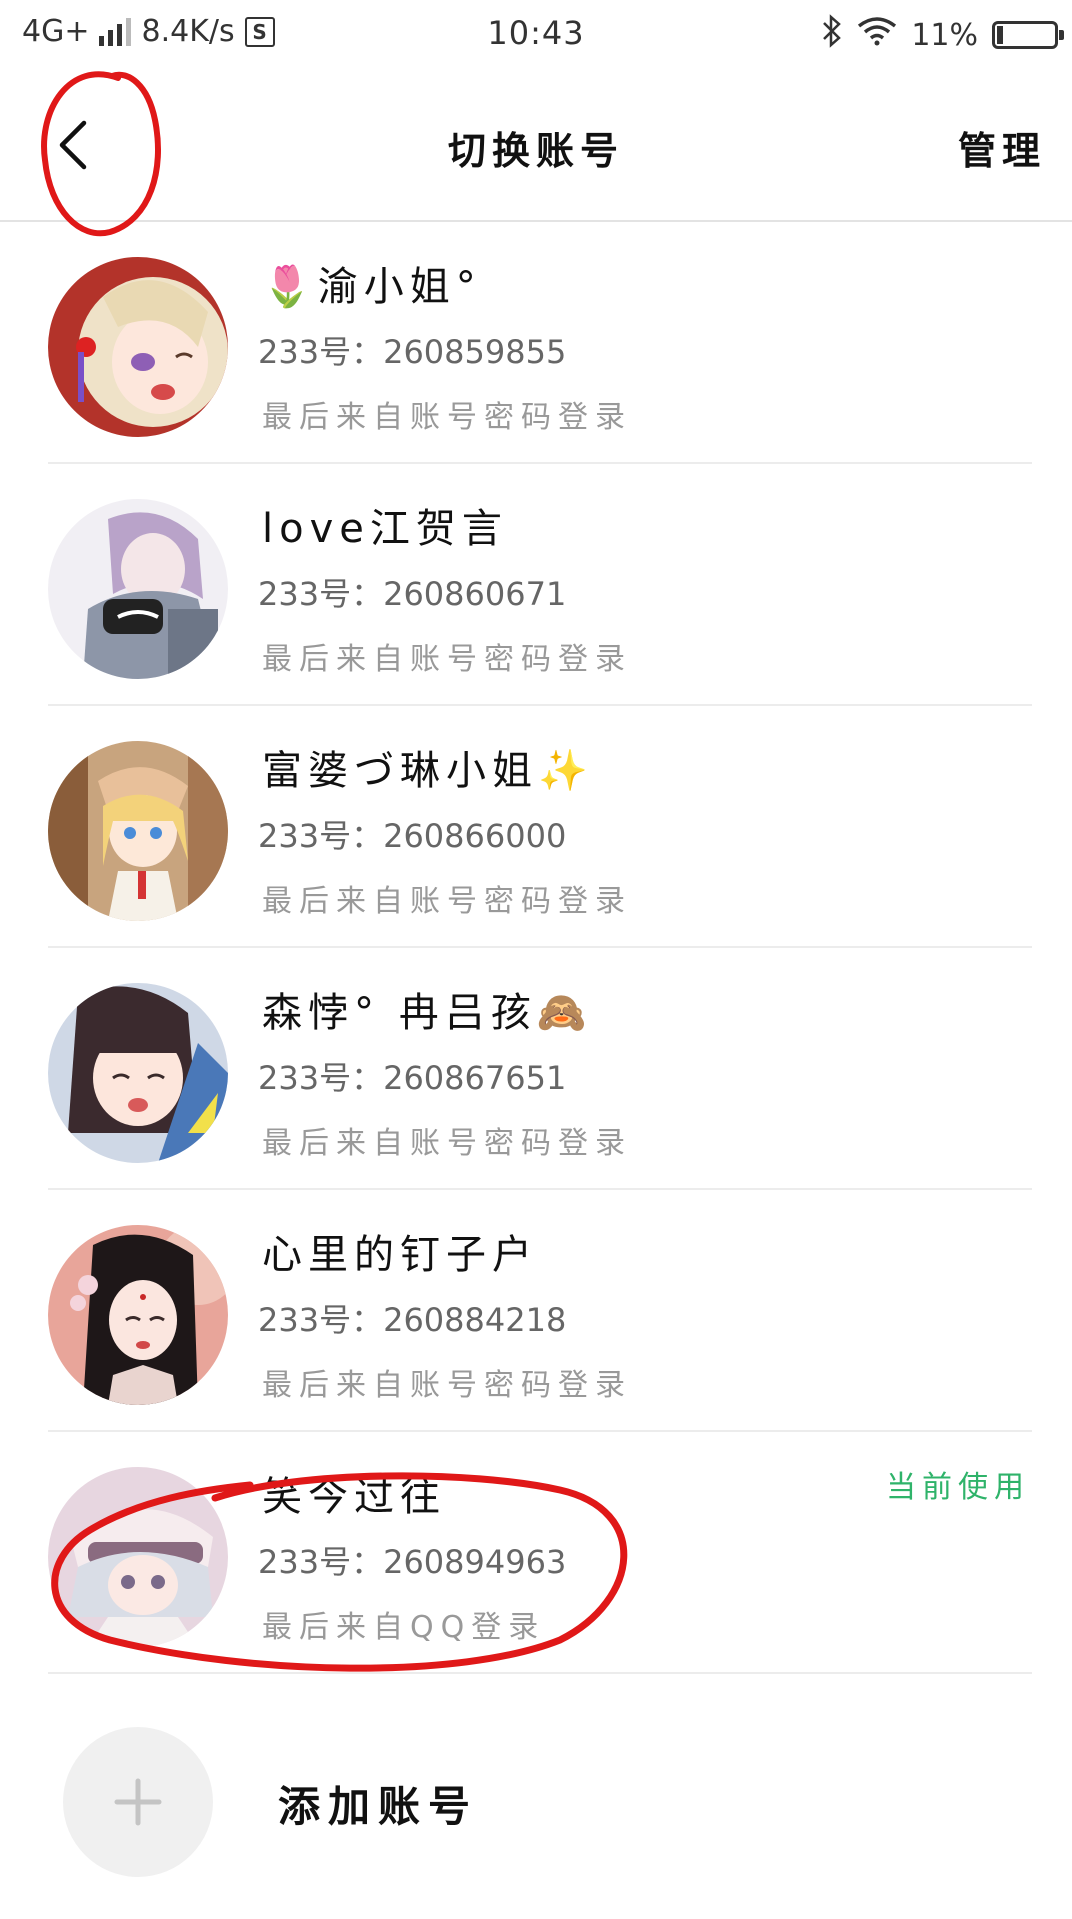 The width and height of the screenshot is (1072, 1919). What do you see at coordinates (536, 35) in the screenshot?
I see `status-bar: 4G+ 8.4K/s S 10:43 11%` at bounding box center [536, 35].